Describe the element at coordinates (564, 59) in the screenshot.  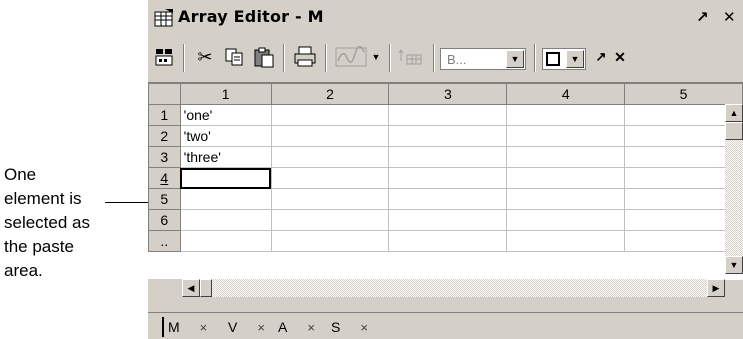
I see `layout-combo: ▼` at that location.